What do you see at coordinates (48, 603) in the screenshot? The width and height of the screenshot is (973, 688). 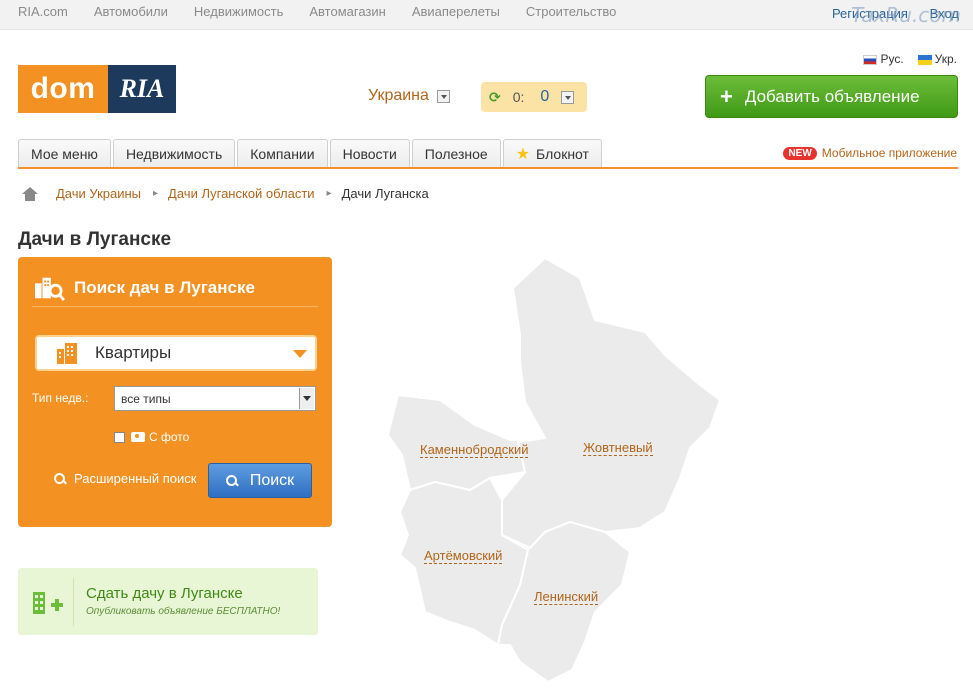 I see `building-add-icon` at bounding box center [48, 603].